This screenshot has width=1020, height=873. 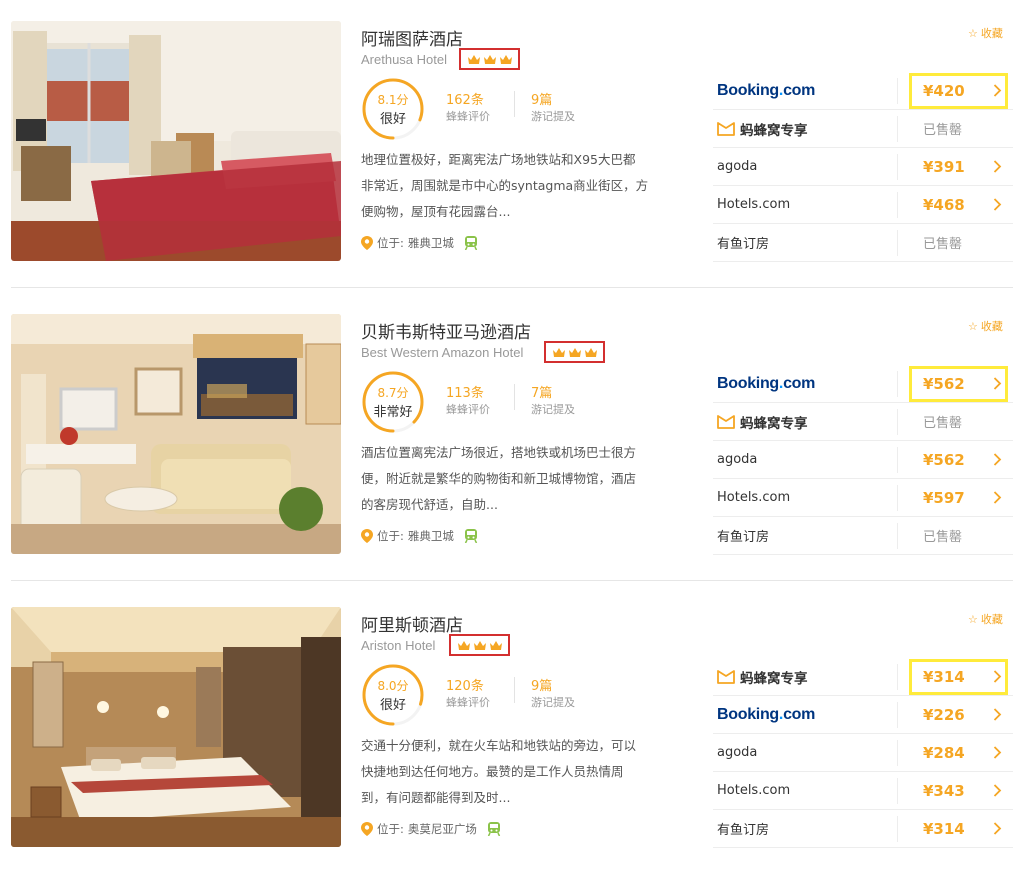 I want to click on score-value: 8.7分, so click(x=393, y=393).